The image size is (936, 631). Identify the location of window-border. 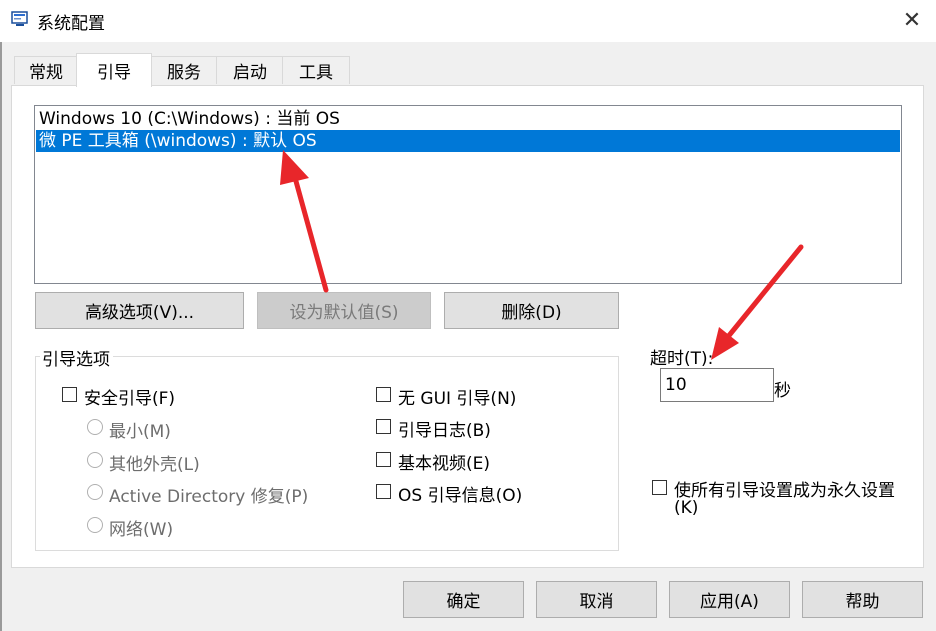
(1, 336).